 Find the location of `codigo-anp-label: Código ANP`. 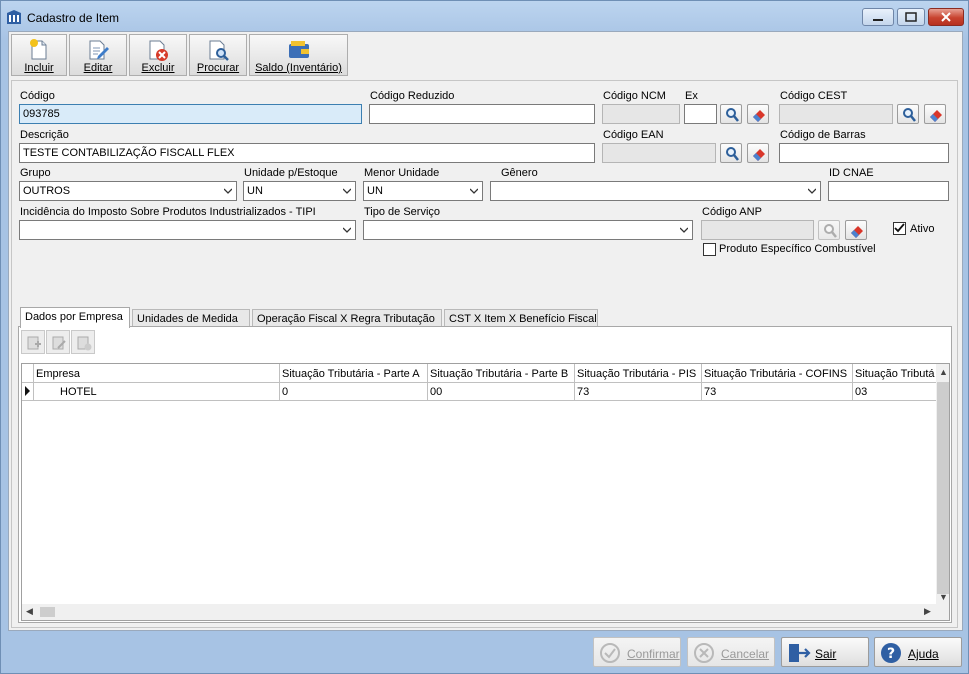

codigo-anp-label: Código ANP is located at coordinates (732, 212).